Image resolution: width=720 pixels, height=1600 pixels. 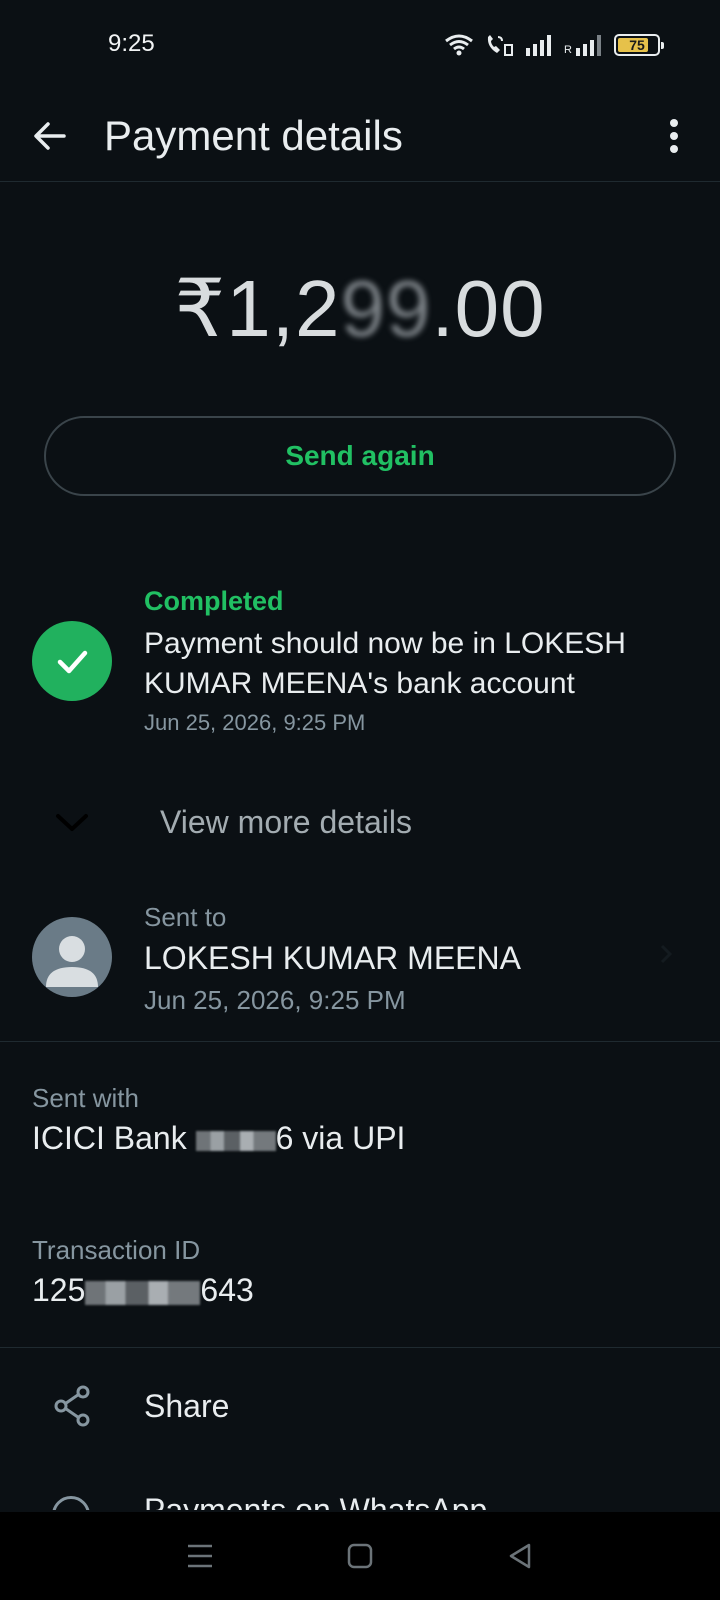 What do you see at coordinates (488, 308) in the screenshot?
I see `amount-visible-suffix: .00` at bounding box center [488, 308].